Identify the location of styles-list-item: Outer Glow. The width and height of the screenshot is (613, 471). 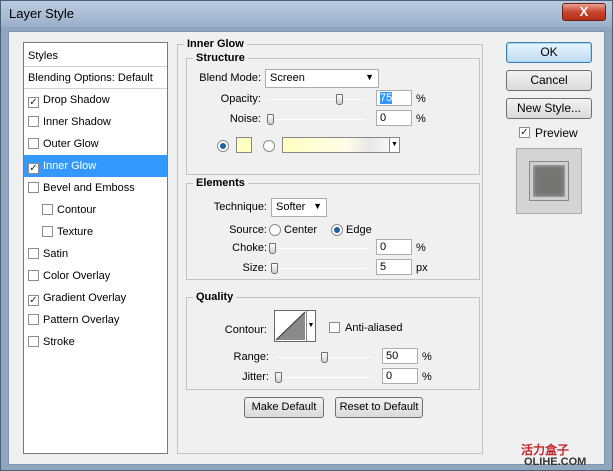
(95, 144).